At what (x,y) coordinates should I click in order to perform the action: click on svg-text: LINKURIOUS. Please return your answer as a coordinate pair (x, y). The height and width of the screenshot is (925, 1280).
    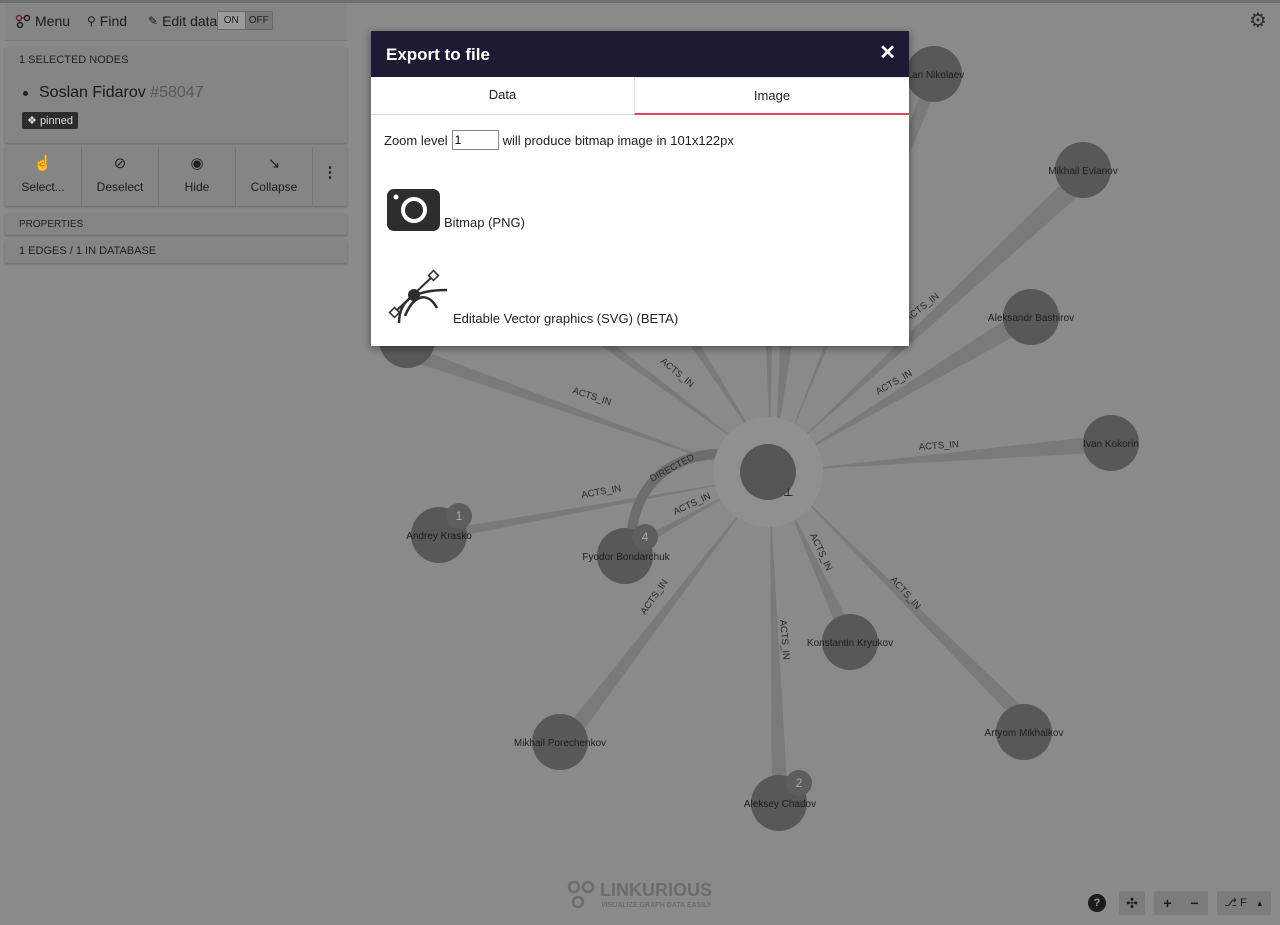
    Looking at the image, I should click on (656, 890).